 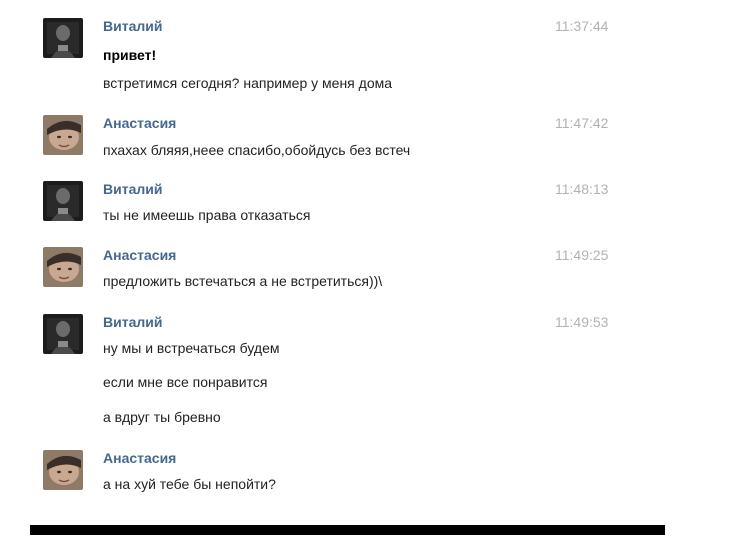 I want to click on message-text: ну мы и встречаться будем, so click(x=191, y=348).